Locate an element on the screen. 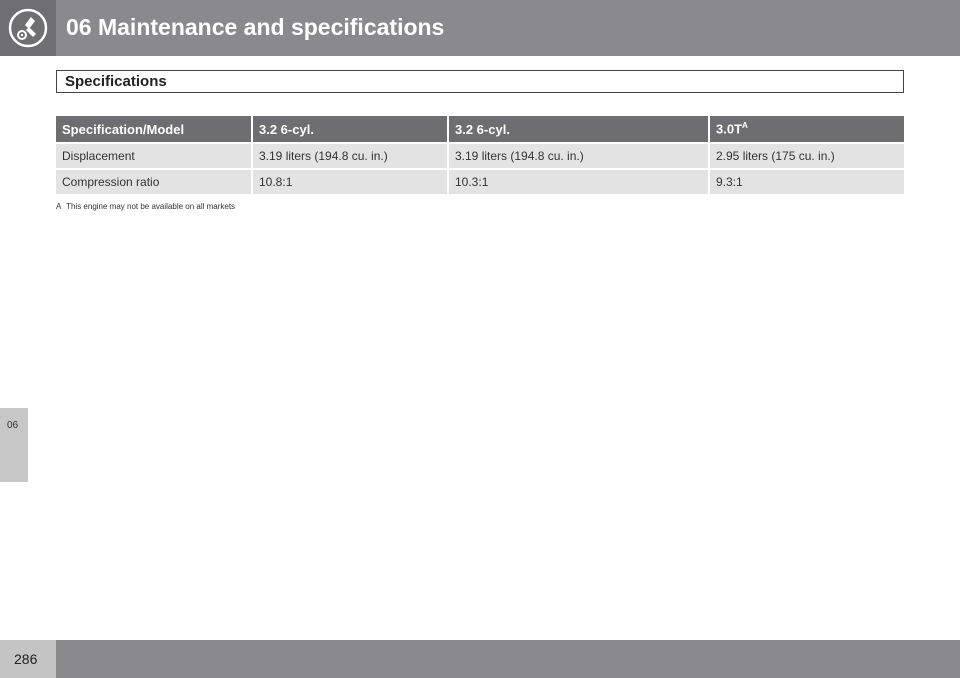  page-number: 286 is located at coordinates (26, 659).